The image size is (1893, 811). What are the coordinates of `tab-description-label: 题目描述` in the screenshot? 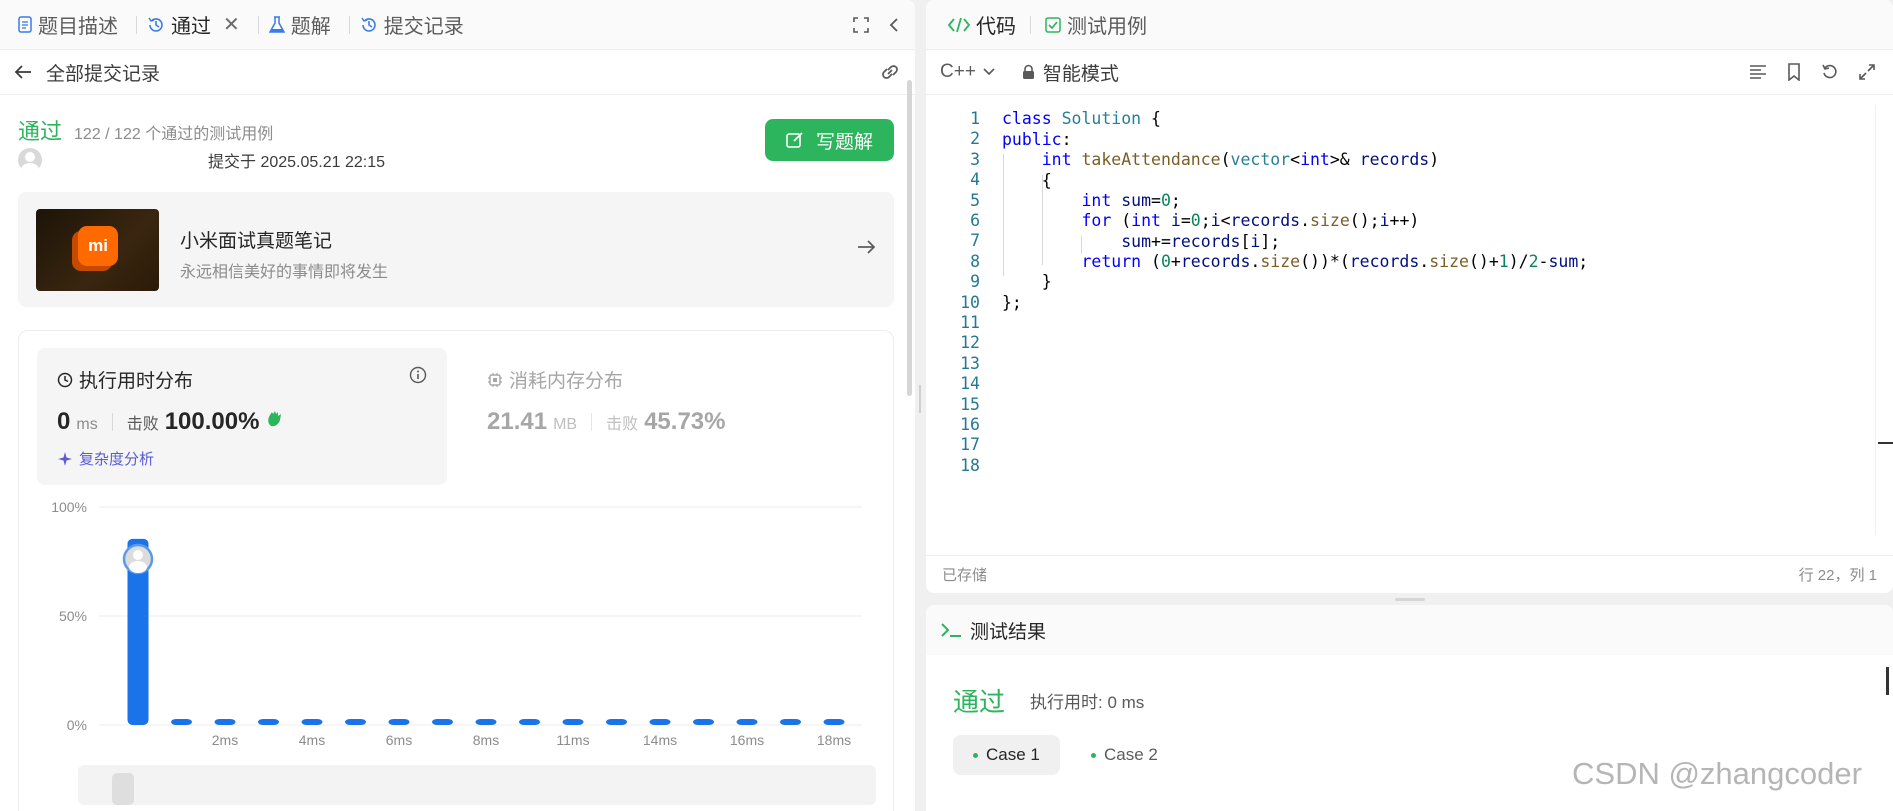 It's located at (78, 27).